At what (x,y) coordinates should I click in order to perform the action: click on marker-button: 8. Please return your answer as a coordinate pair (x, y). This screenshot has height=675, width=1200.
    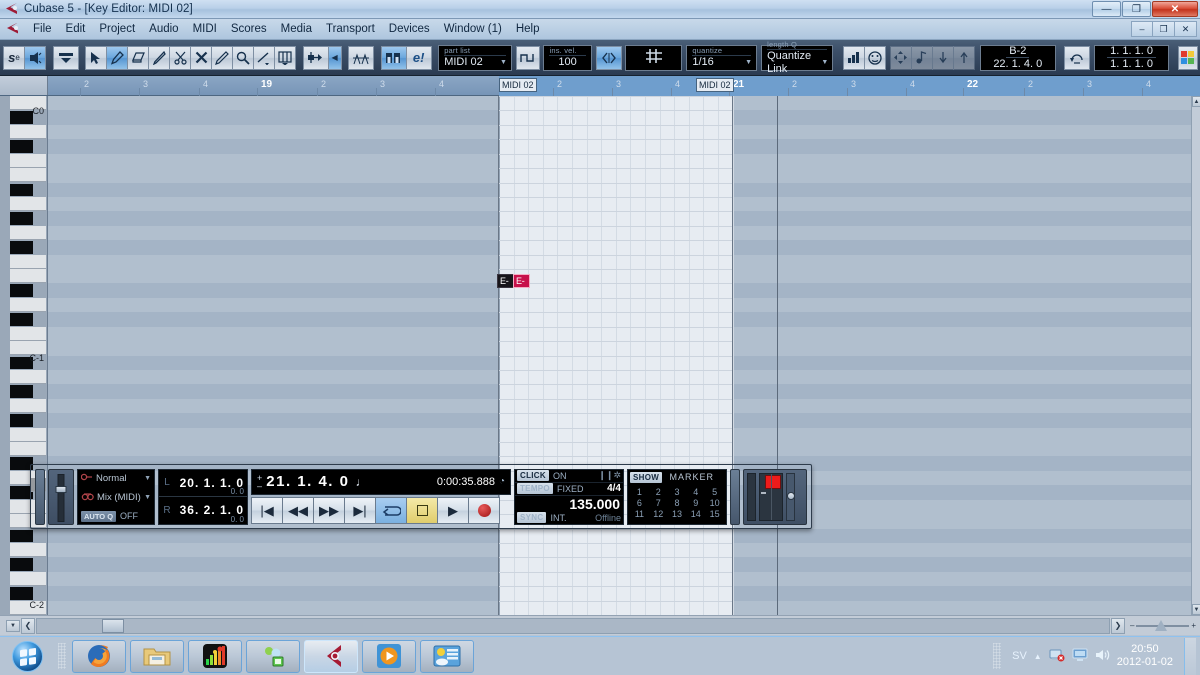
    Looking at the image, I should click on (677, 503).